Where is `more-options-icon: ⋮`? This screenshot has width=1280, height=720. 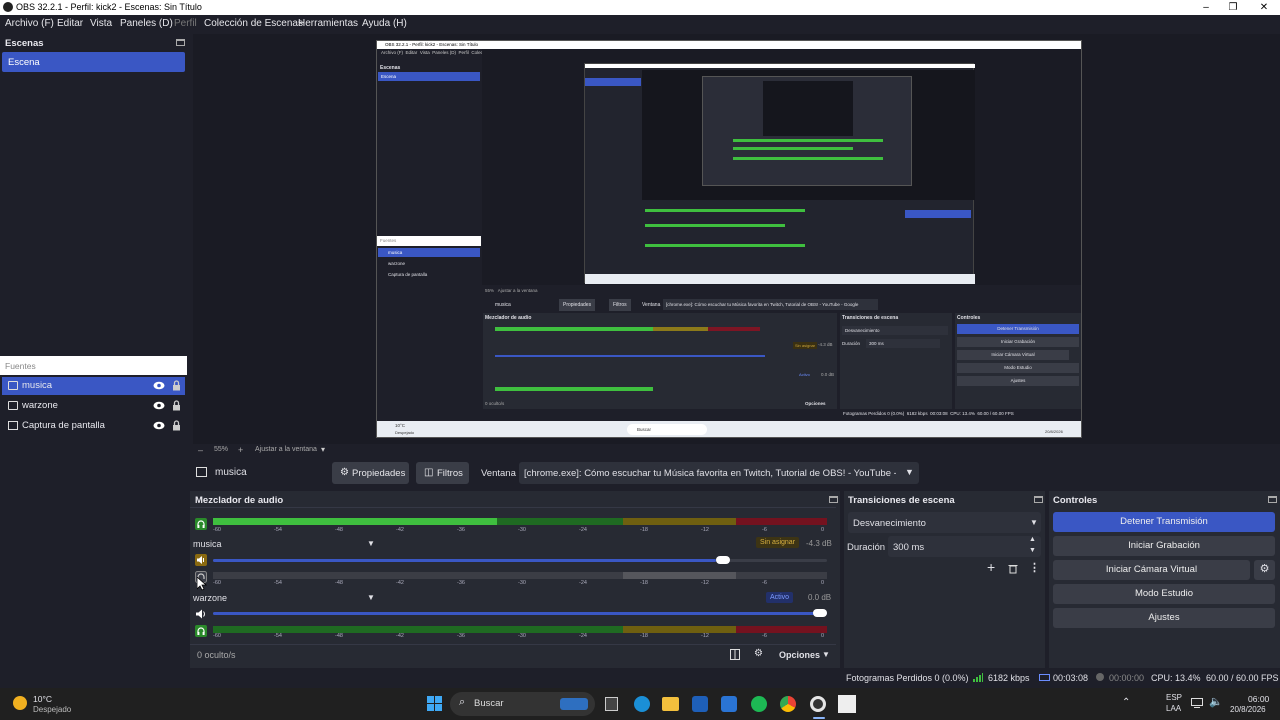
more-options-icon: ⋮ is located at coordinates (1034, 567).